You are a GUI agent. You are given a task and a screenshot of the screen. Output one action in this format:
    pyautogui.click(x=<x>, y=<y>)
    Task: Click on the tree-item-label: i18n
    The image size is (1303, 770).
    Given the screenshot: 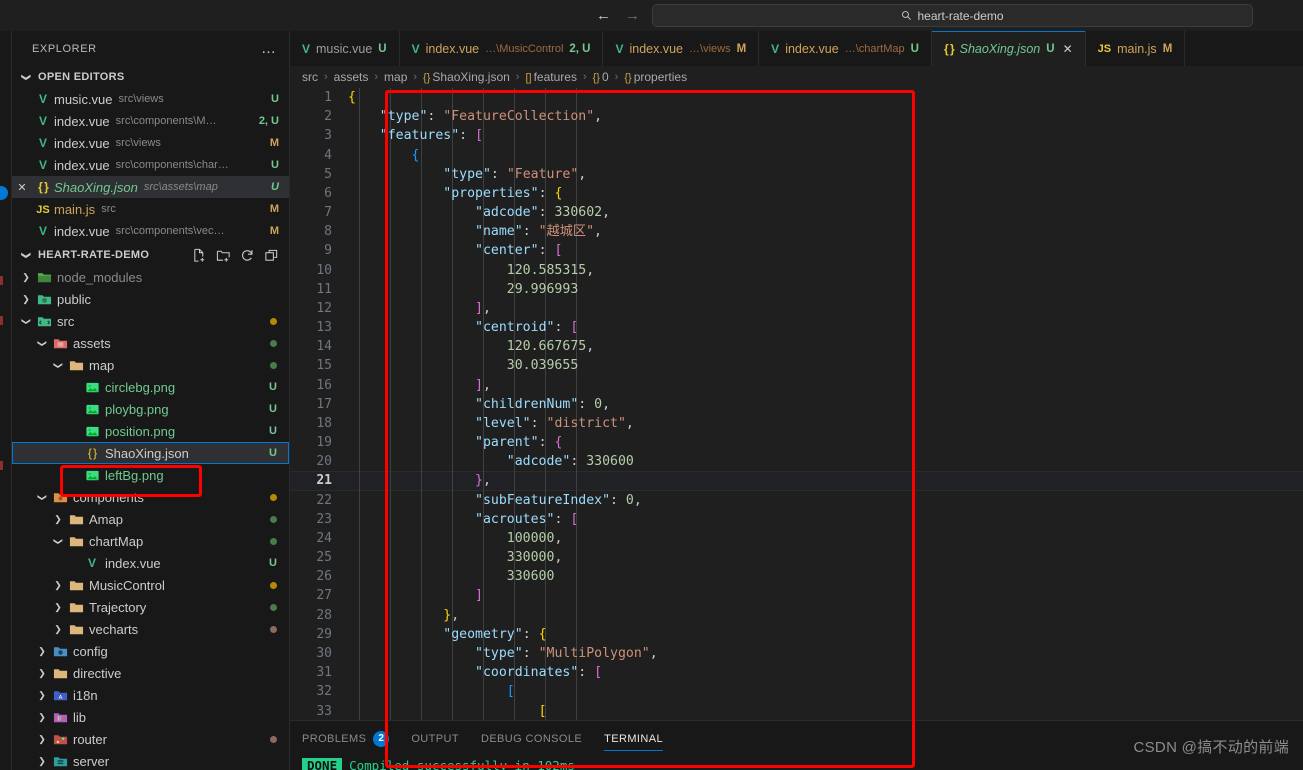 What is the action you would take?
    pyautogui.click(x=85, y=695)
    